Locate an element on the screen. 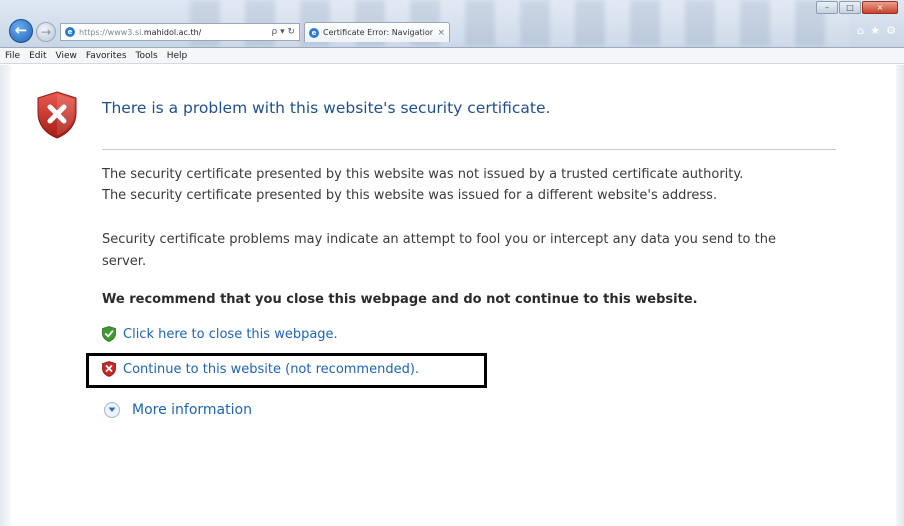 Image resolution: width=904 pixels, height=526 pixels. menu-bar: File Edit View Favorites Tools Help is located at coordinates (452, 56).